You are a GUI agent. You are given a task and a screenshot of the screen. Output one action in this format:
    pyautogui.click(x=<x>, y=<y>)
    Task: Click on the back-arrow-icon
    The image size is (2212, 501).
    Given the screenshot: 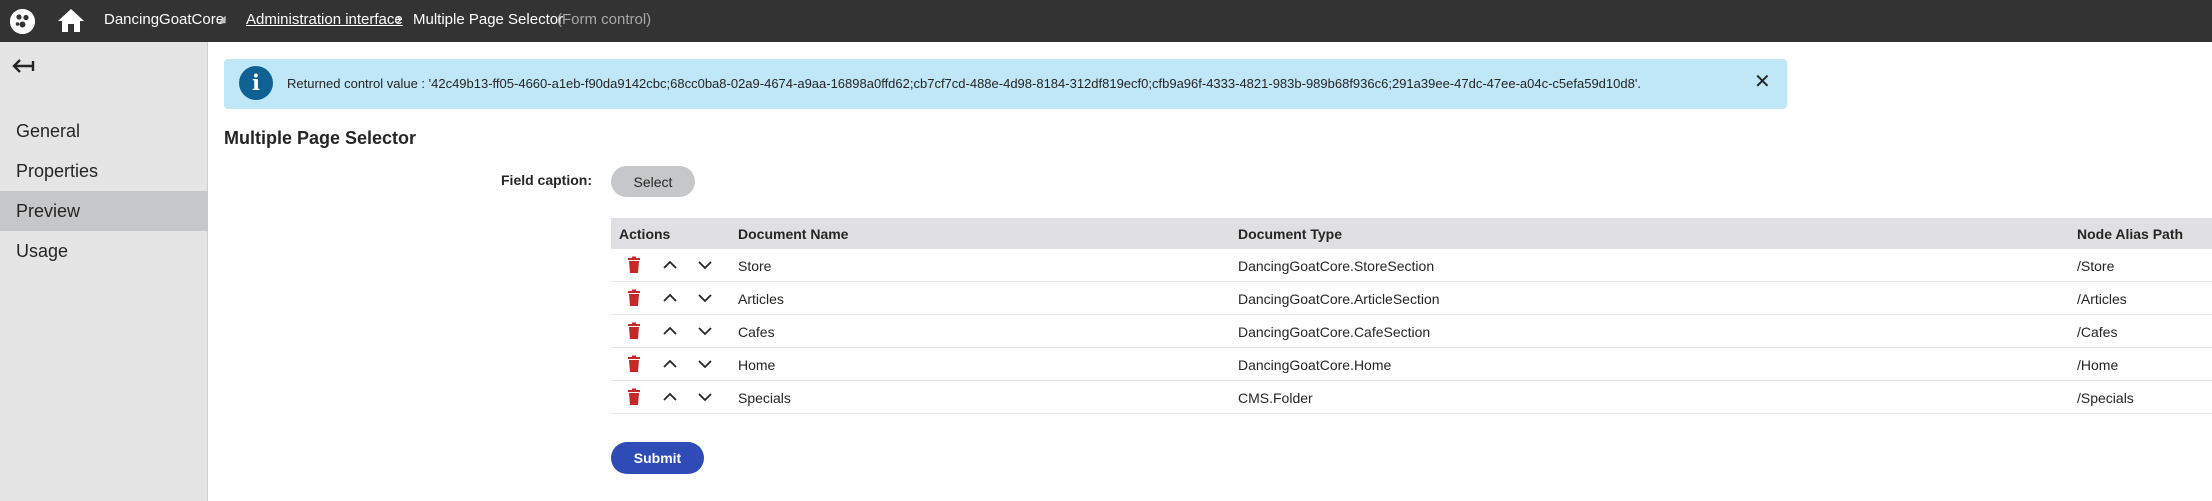 What is the action you would take?
    pyautogui.click(x=24, y=68)
    